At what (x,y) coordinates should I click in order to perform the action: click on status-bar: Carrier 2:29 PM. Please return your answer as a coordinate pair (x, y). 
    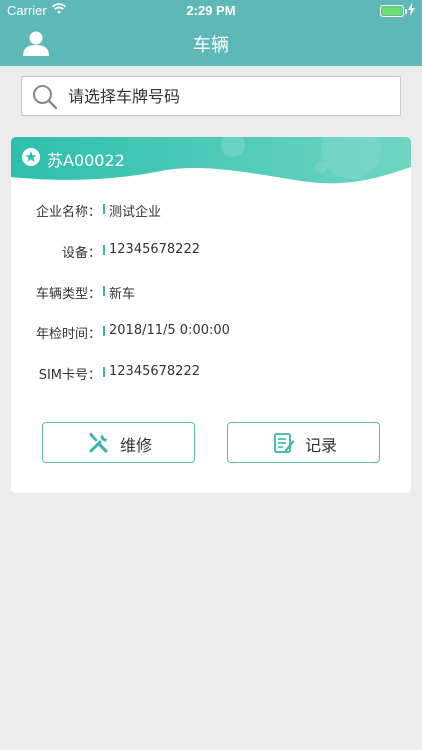
    Looking at the image, I should click on (211, 11).